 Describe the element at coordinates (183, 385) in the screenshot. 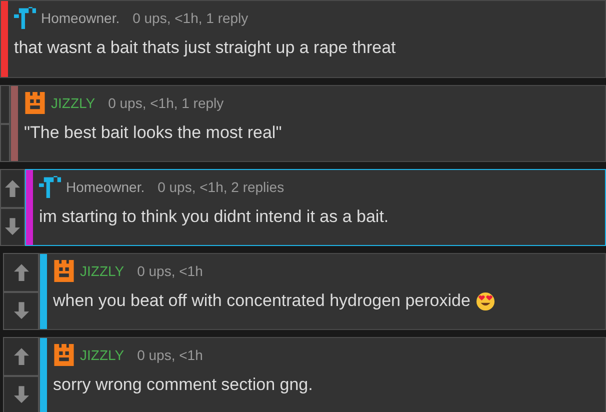

I see `comment-text: sorry wrong comment section gng.` at that location.